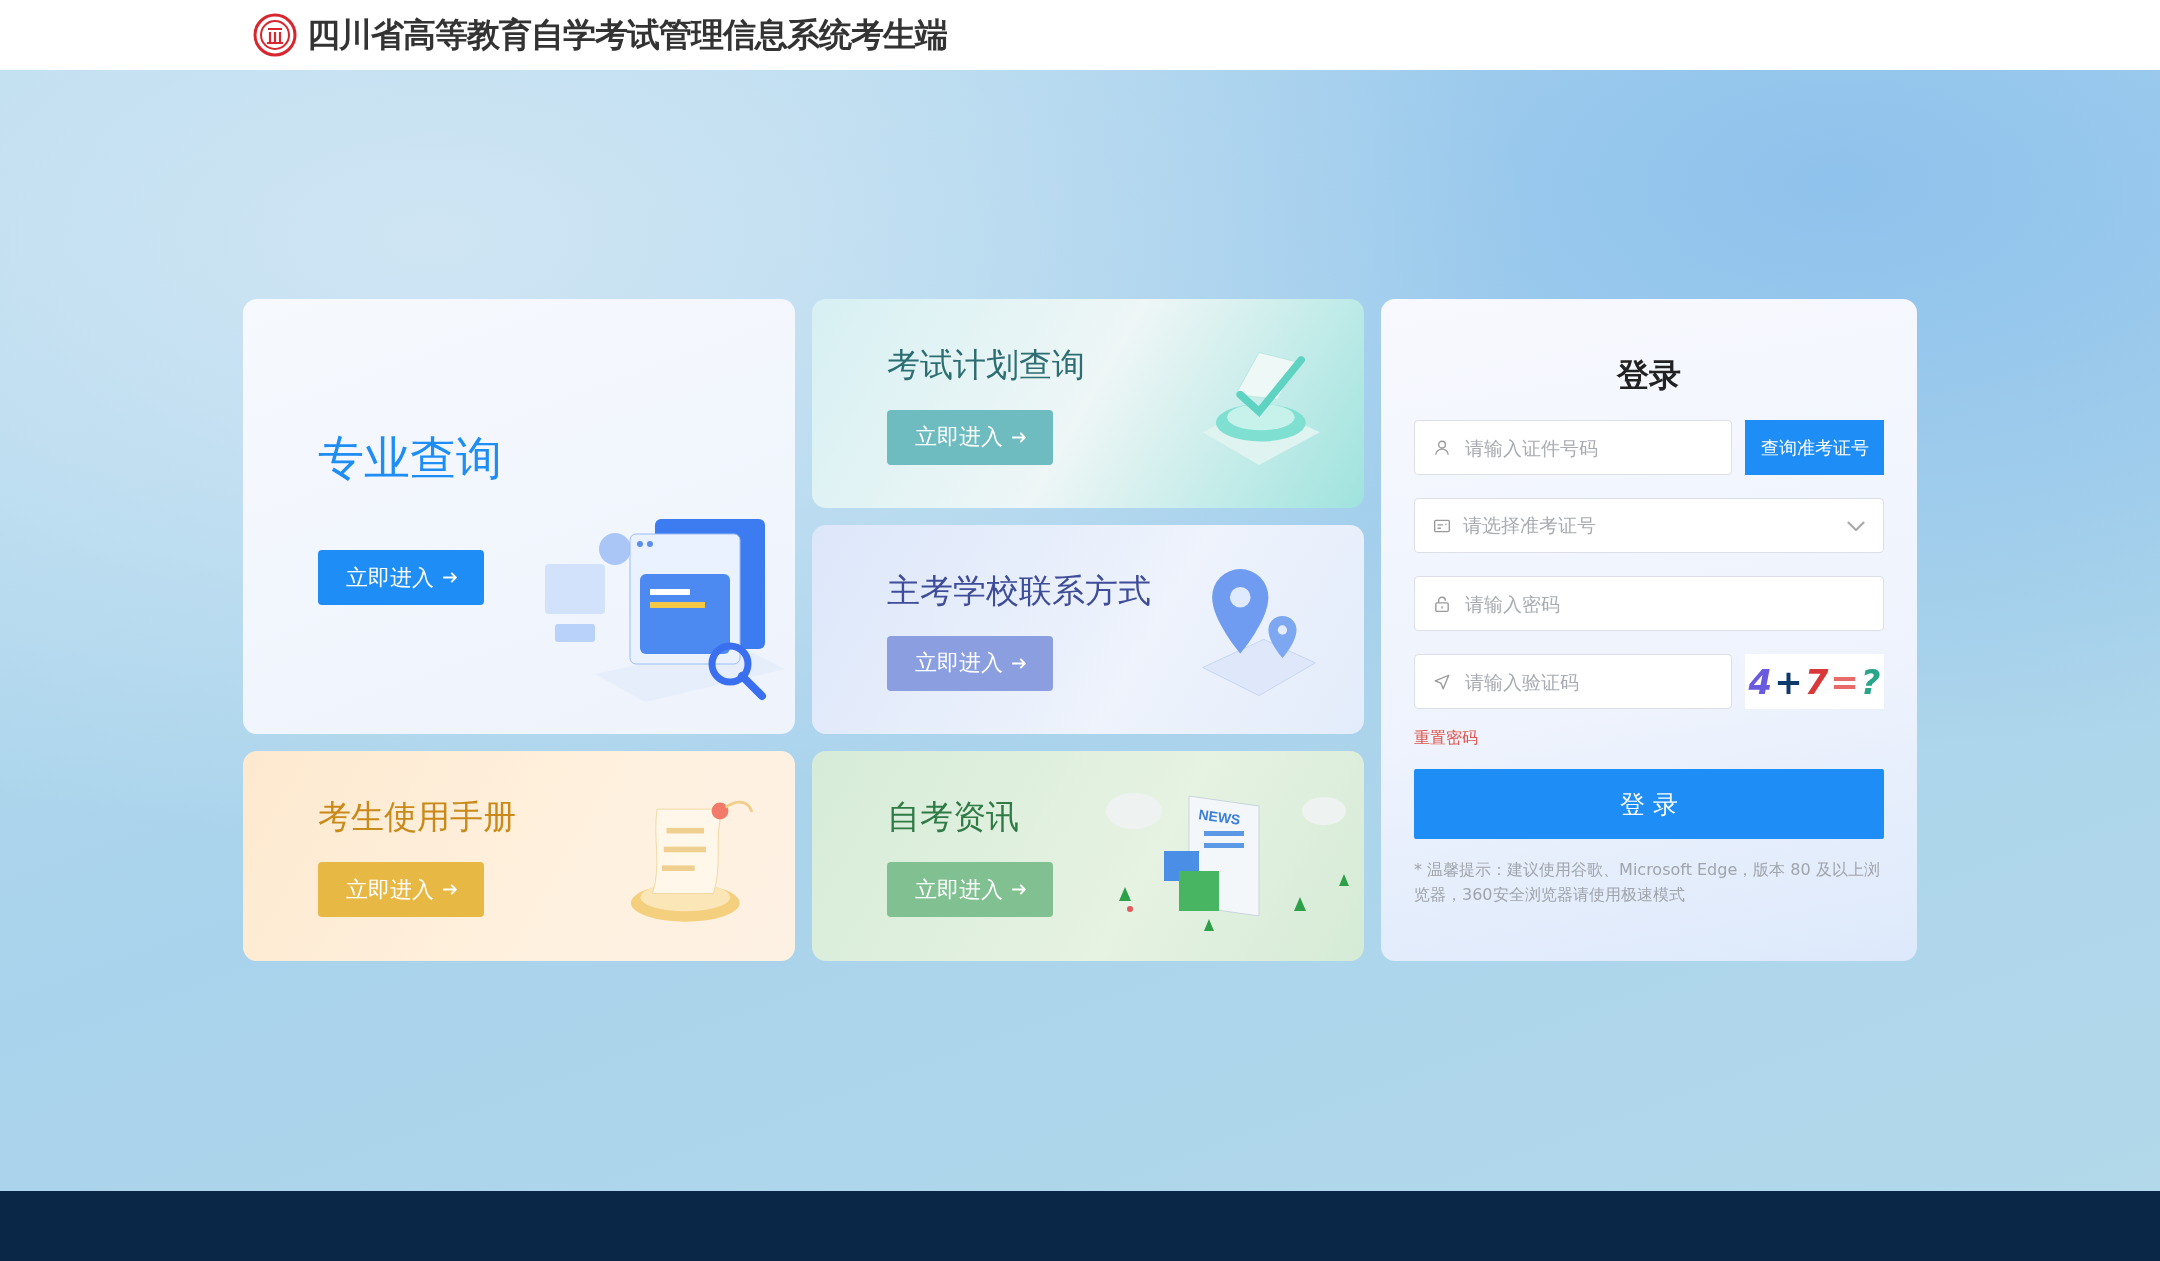 This screenshot has width=2160, height=1261. I want to click on emblem-logo-icon, so click(275, 35).